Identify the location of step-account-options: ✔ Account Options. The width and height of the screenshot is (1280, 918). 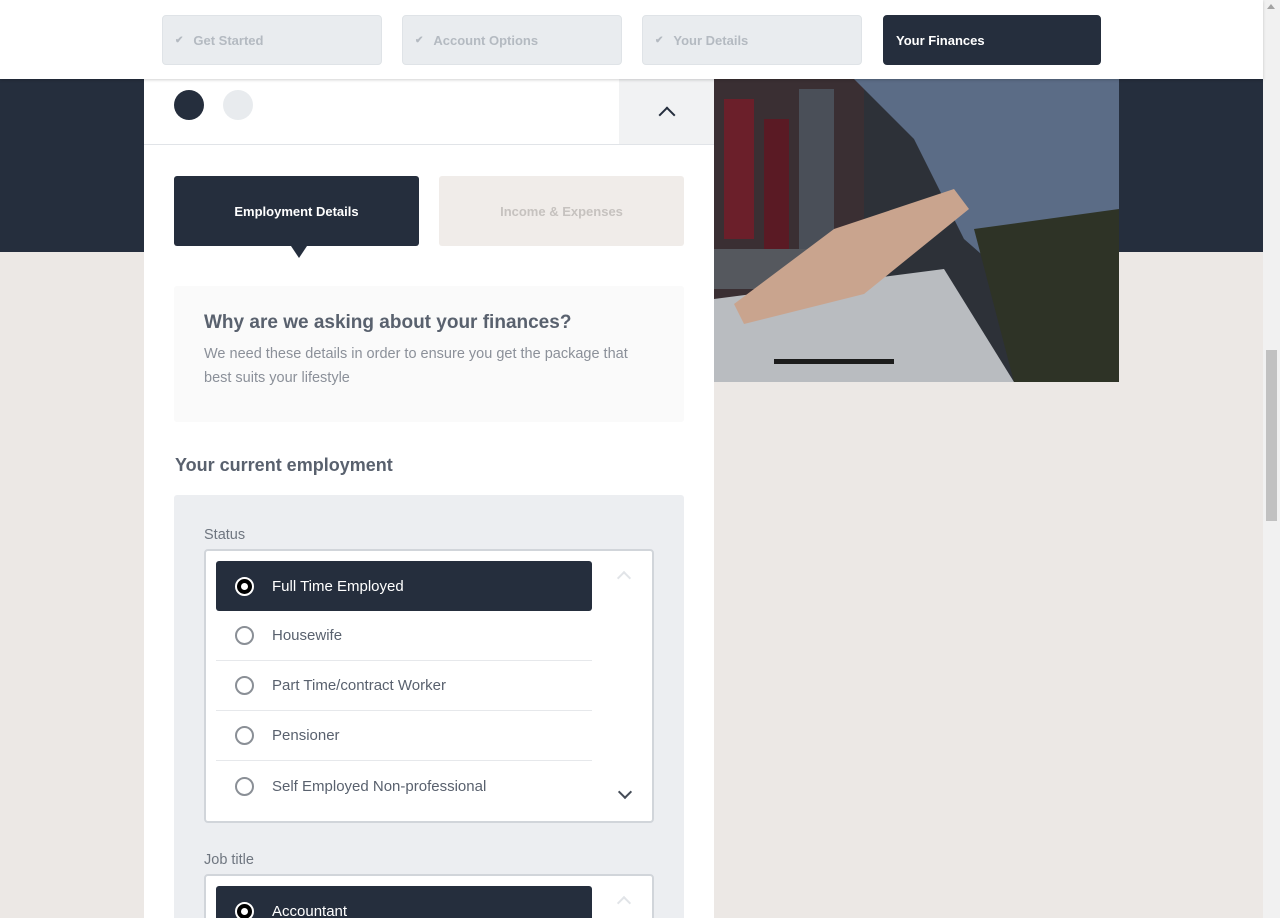
(512, 40).